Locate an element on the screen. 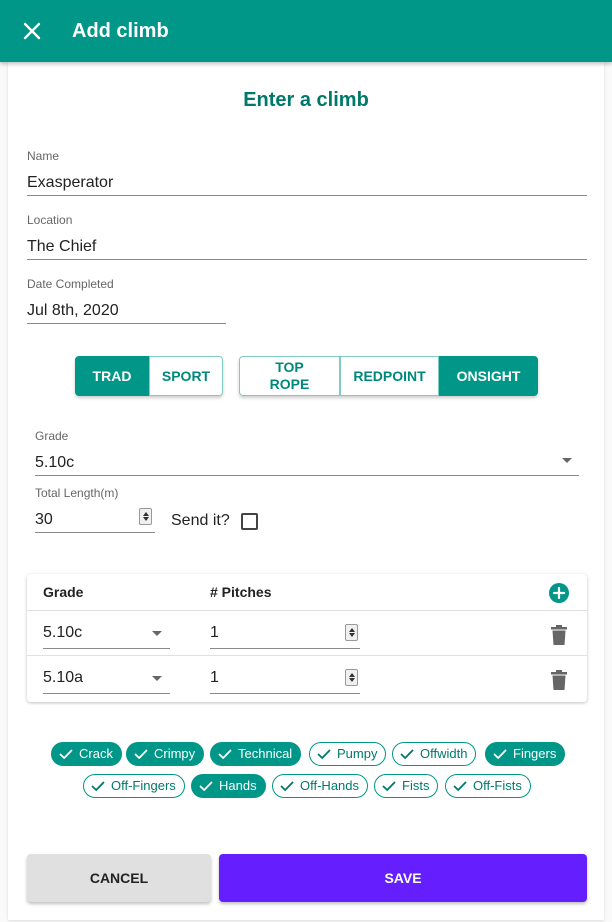  tag-chip-label: Fists is located at coordinates (416, 785).